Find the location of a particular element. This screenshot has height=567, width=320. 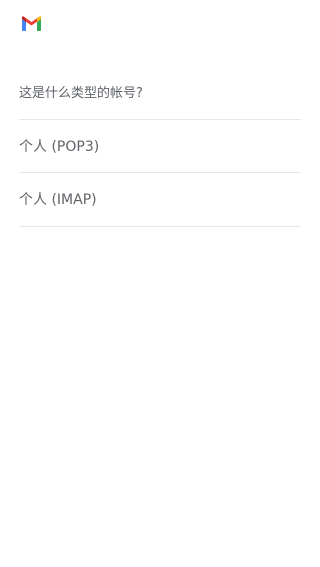

option-label: 个人 (IMAP) is located at coordinates (58, 200).